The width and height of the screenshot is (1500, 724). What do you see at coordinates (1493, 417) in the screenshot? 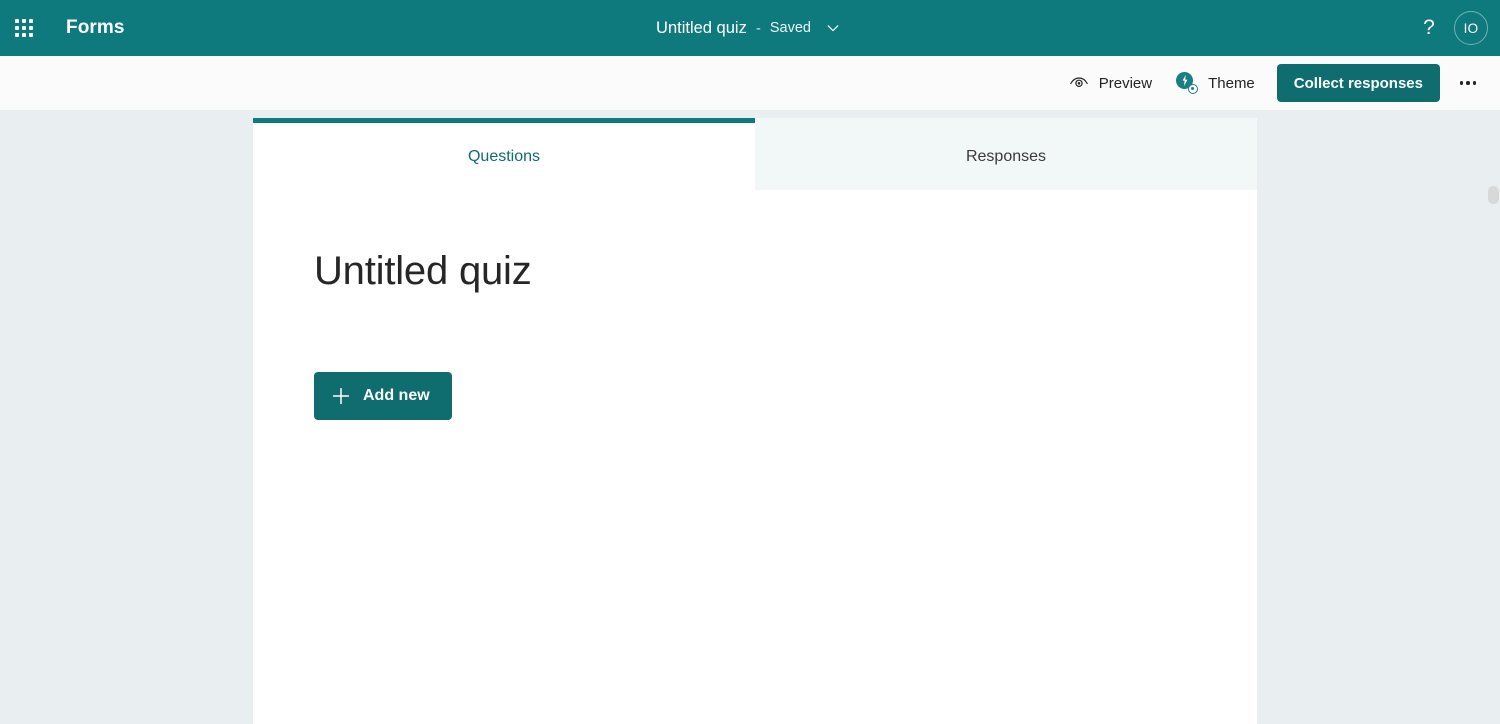
I see `vertical-scrollbar-track` at bounding box center [1493, 417].